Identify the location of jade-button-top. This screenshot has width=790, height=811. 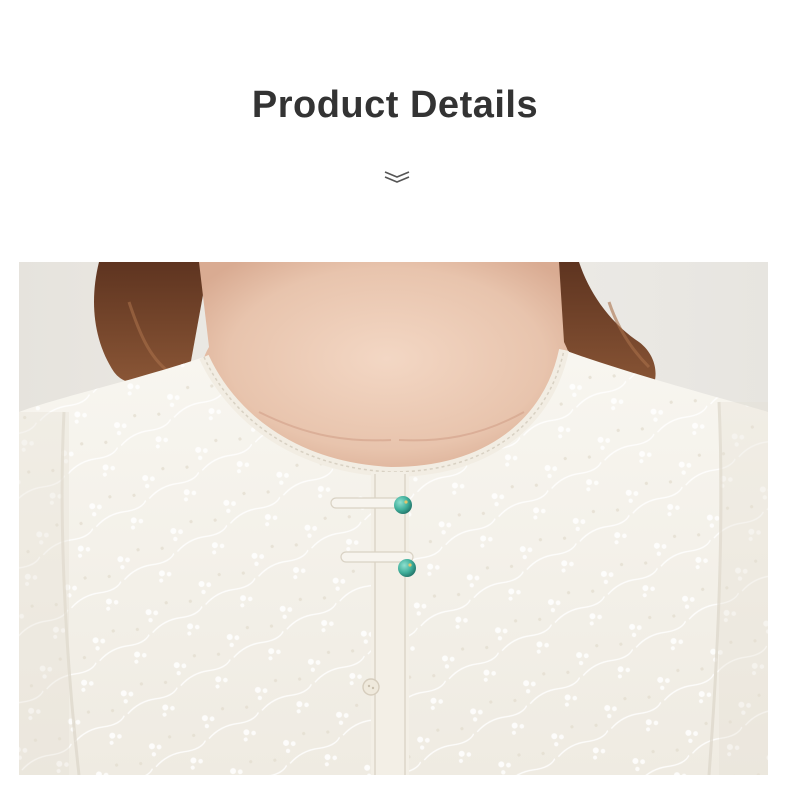
(403, 505).